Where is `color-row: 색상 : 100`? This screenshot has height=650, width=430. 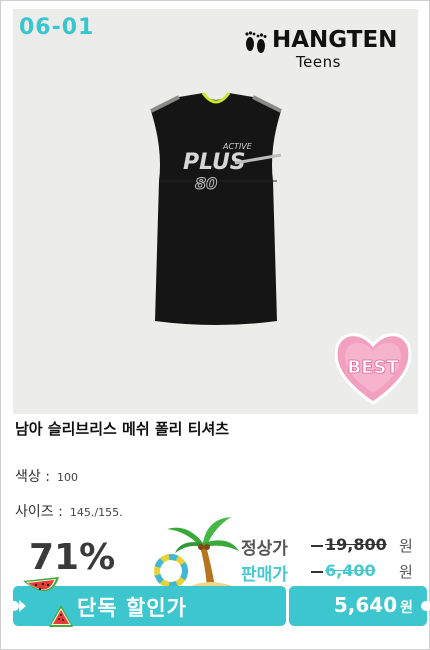
color-row: 색상 : 100 is located at coordinates (46, 476).